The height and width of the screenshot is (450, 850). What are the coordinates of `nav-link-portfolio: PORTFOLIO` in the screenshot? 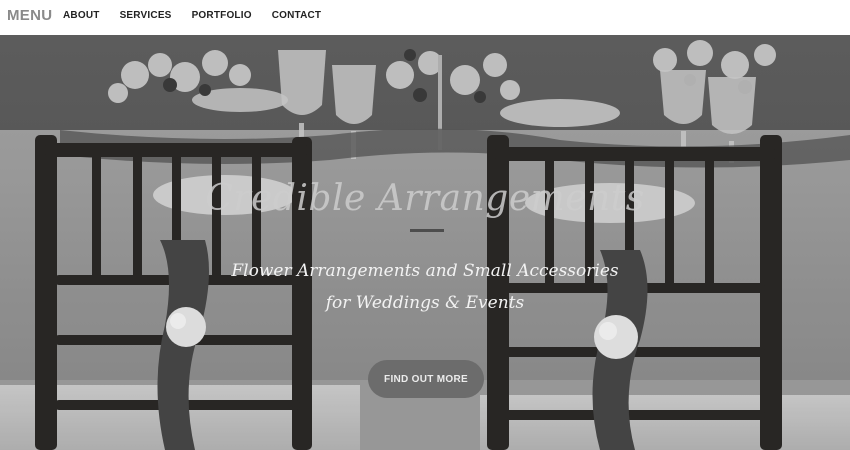 It's located at (222, 15).